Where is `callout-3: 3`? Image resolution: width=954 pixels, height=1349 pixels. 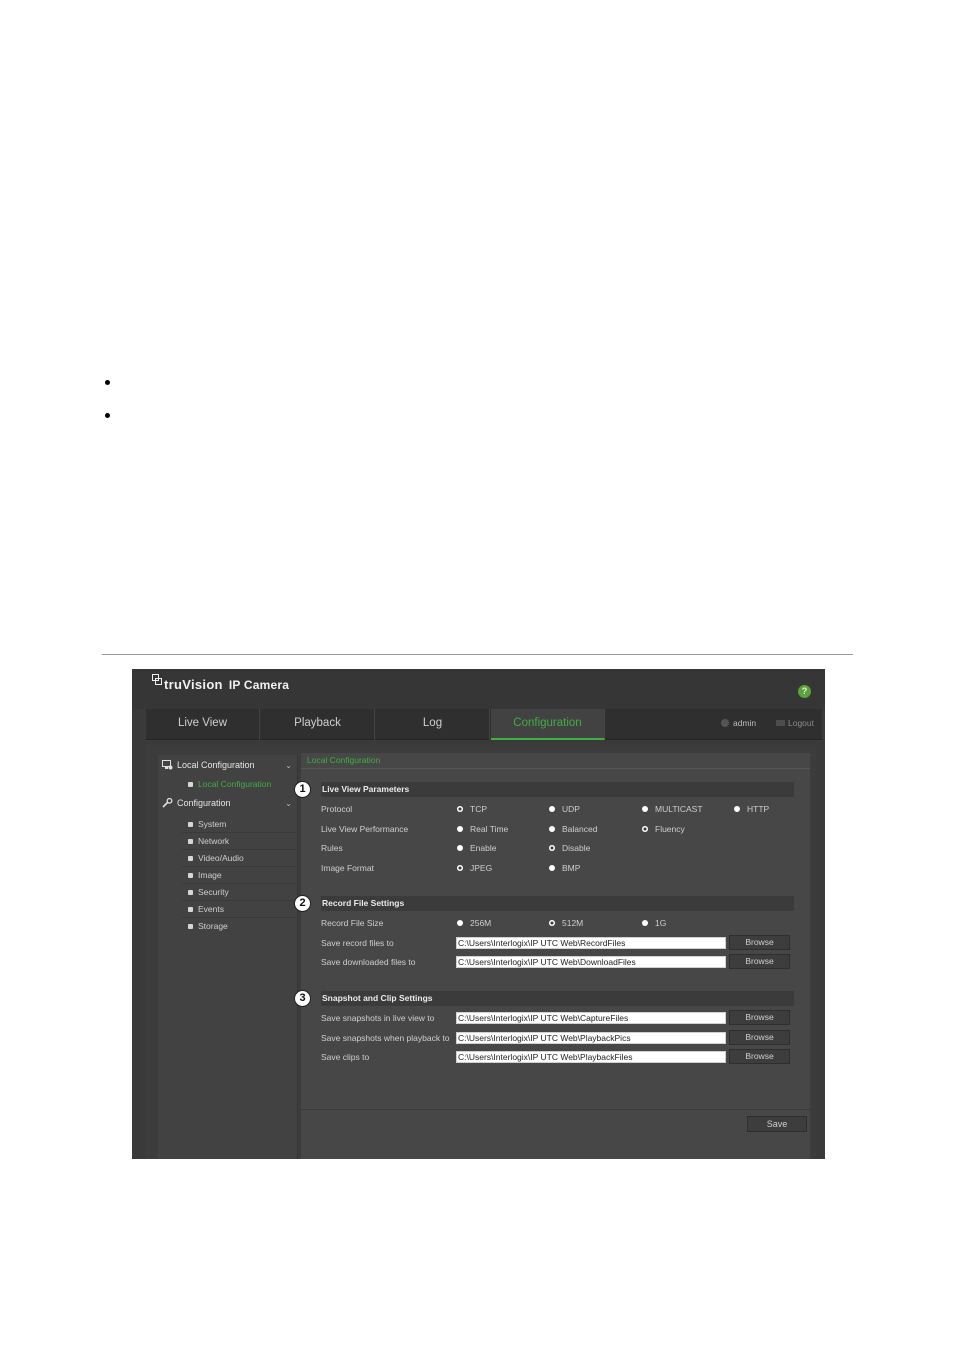
callout-3: 3 is located at coordinates (302, 998).